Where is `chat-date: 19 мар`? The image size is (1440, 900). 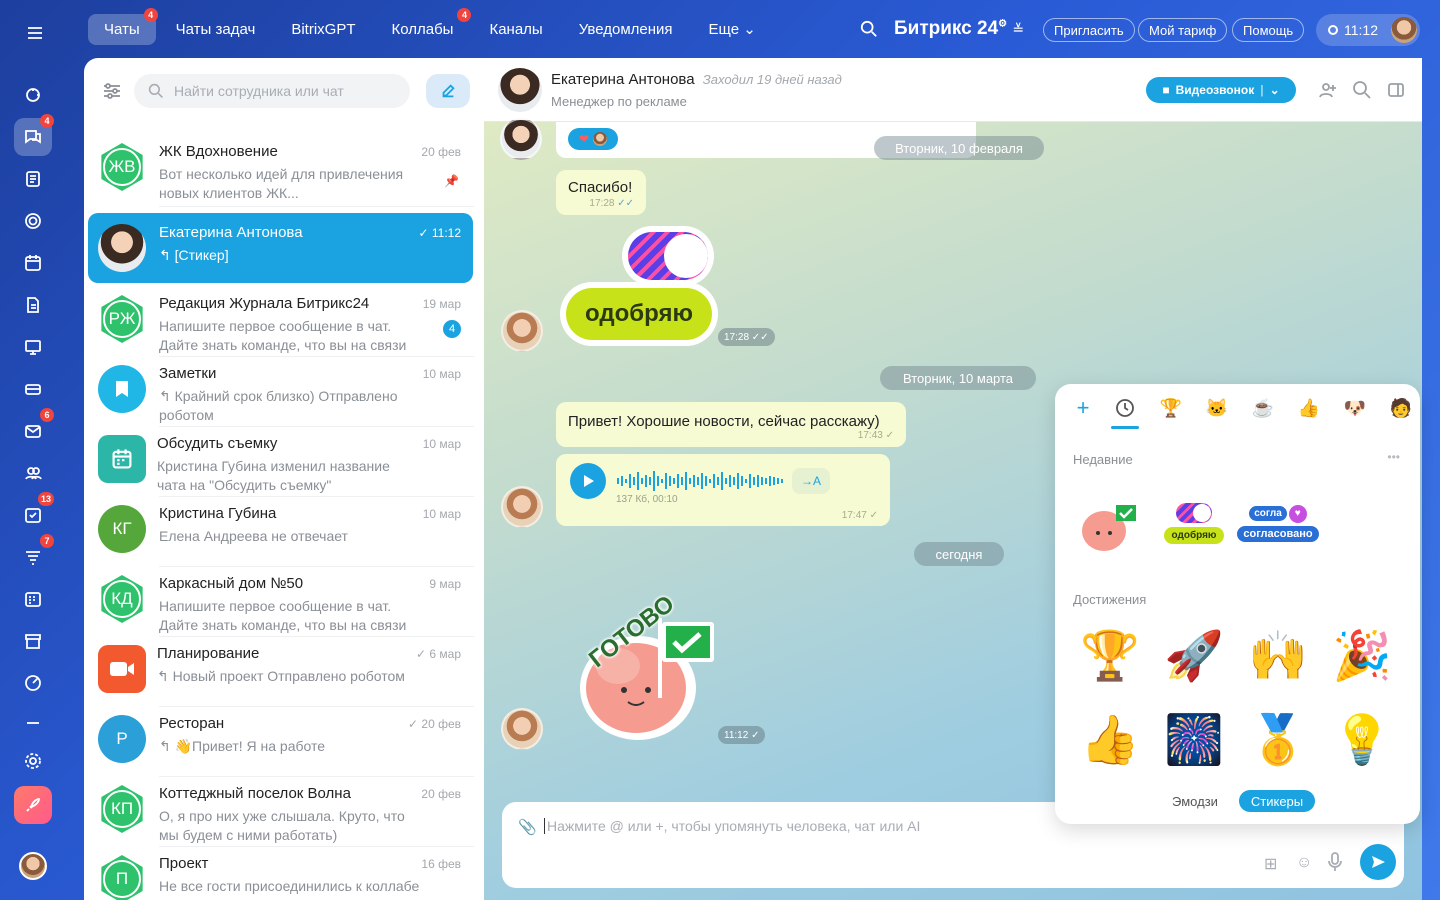
chat-date: 19 мар is located at coordinates (441, 304).